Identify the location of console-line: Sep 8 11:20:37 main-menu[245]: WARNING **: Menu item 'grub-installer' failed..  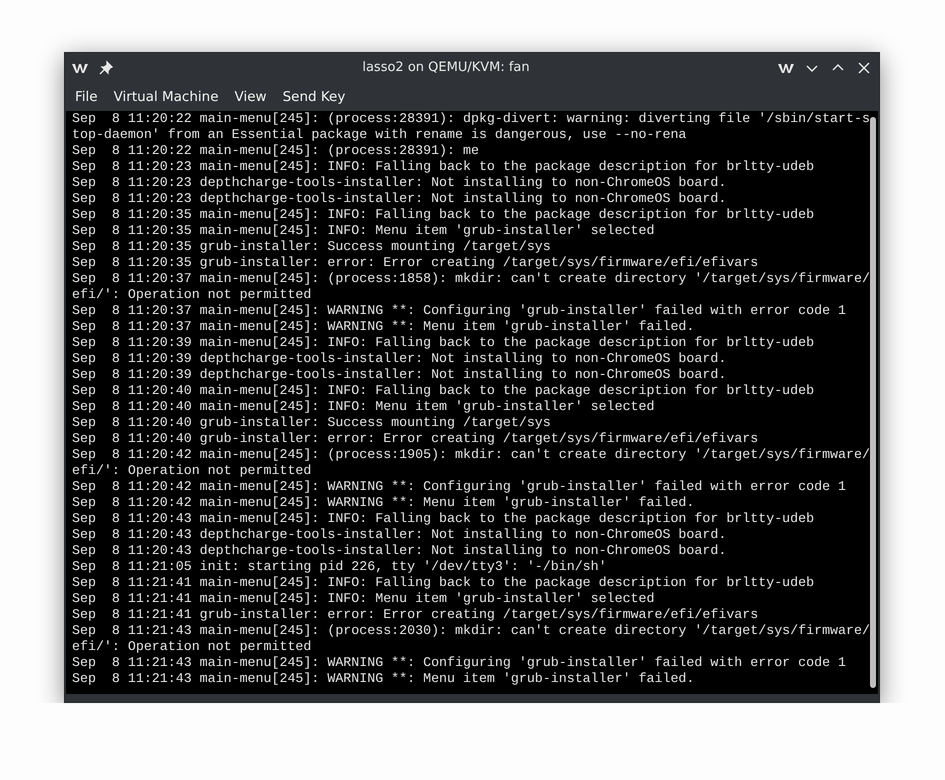
(384, 327).